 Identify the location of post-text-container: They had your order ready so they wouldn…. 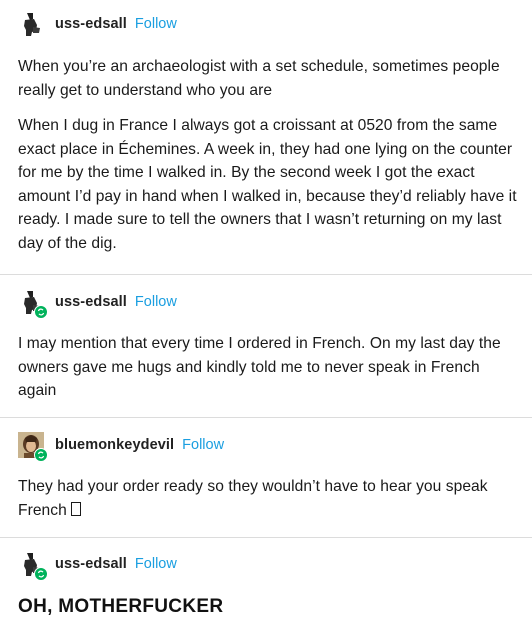
(268, 498).